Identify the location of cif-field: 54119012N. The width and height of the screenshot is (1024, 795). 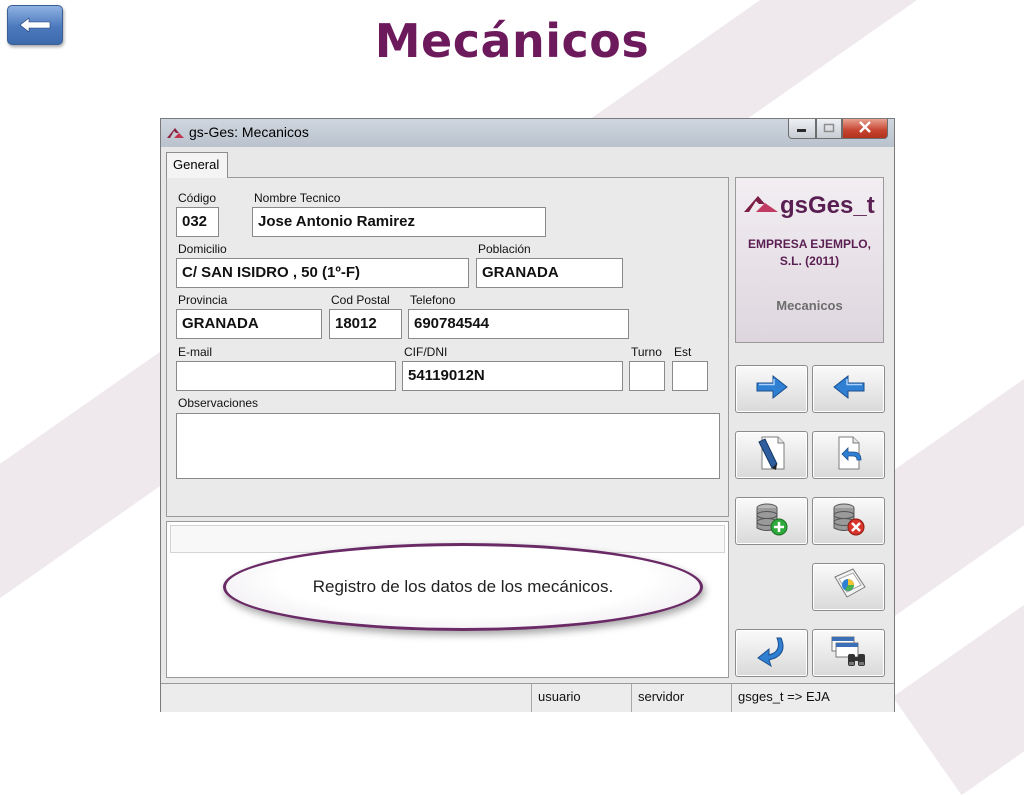
(512, 376).